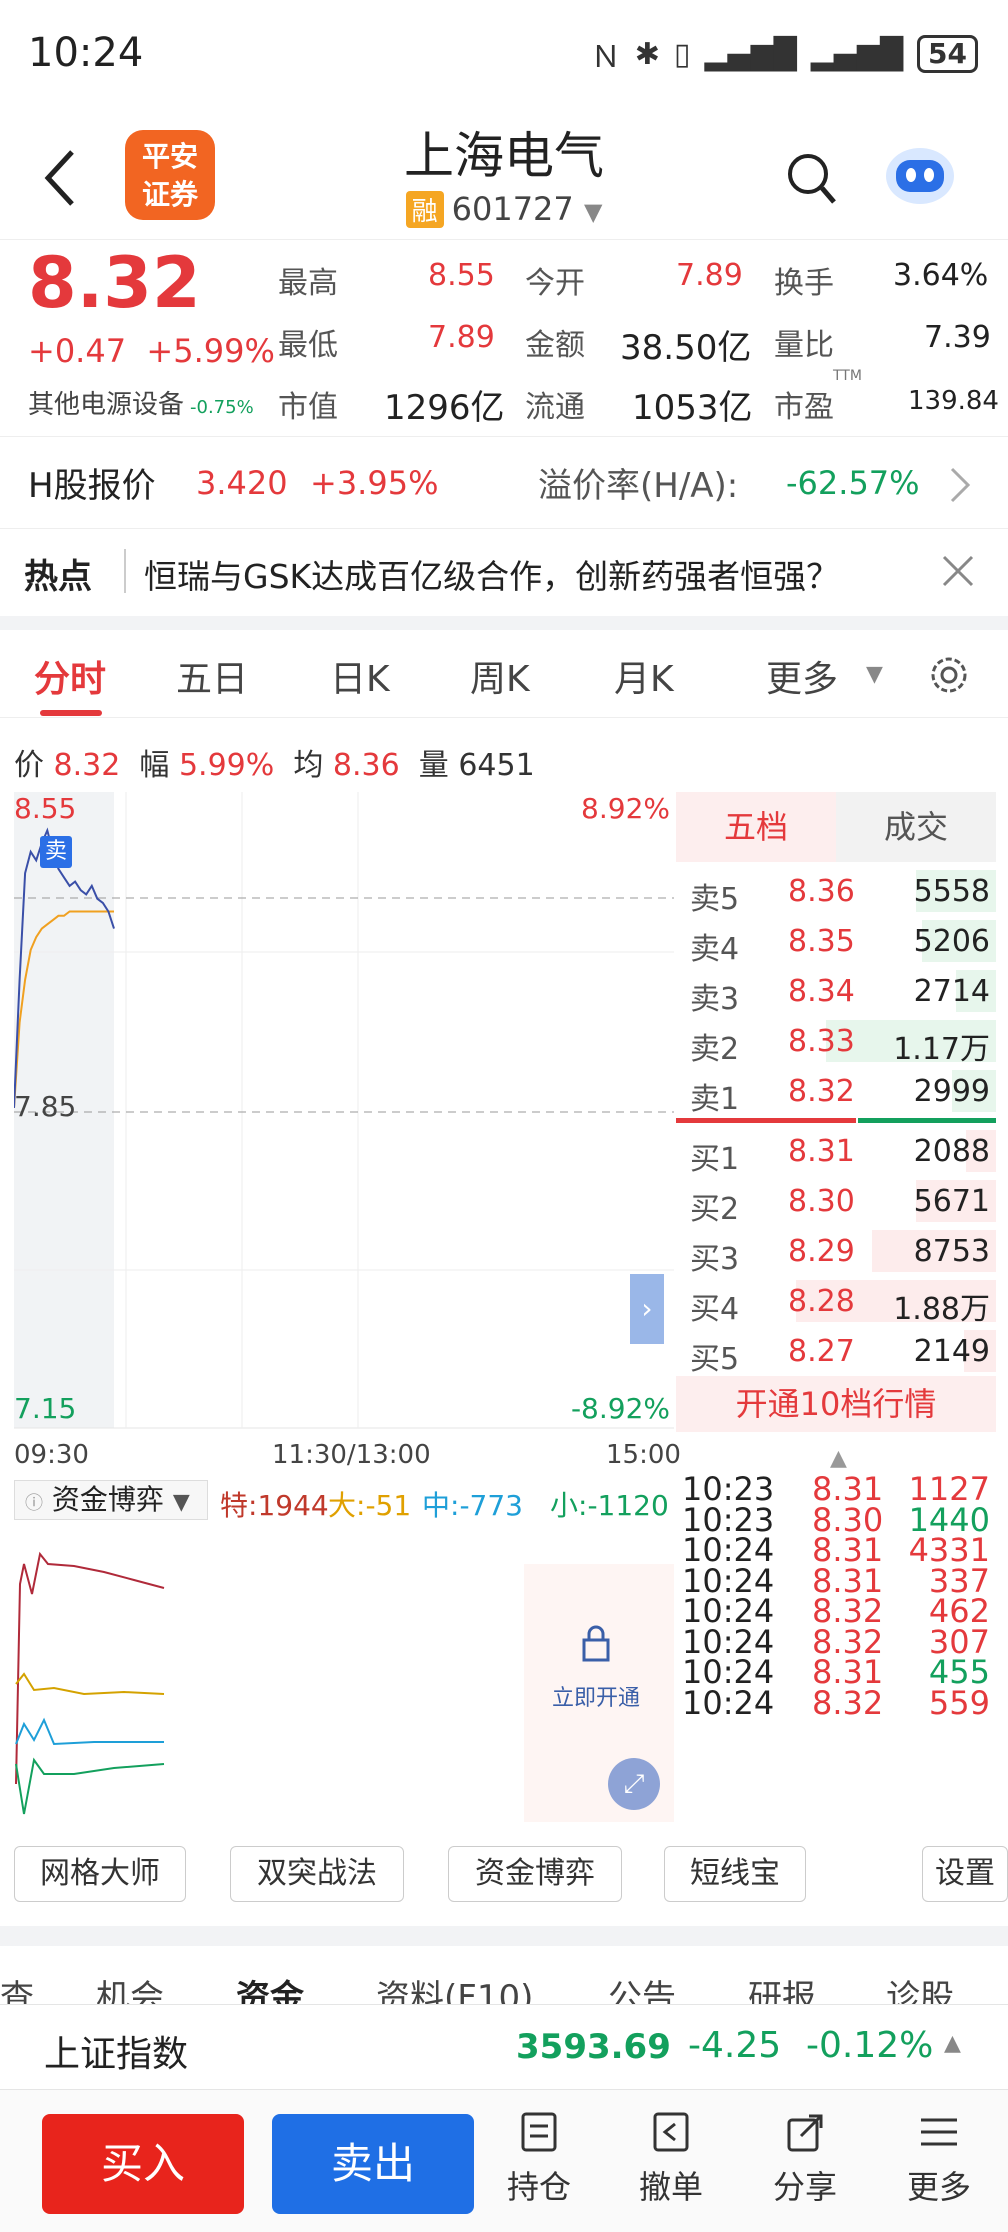  Describe the element at coordinates (847, 376) in the screenshot. I see `ttm-label: TTM` at that location.